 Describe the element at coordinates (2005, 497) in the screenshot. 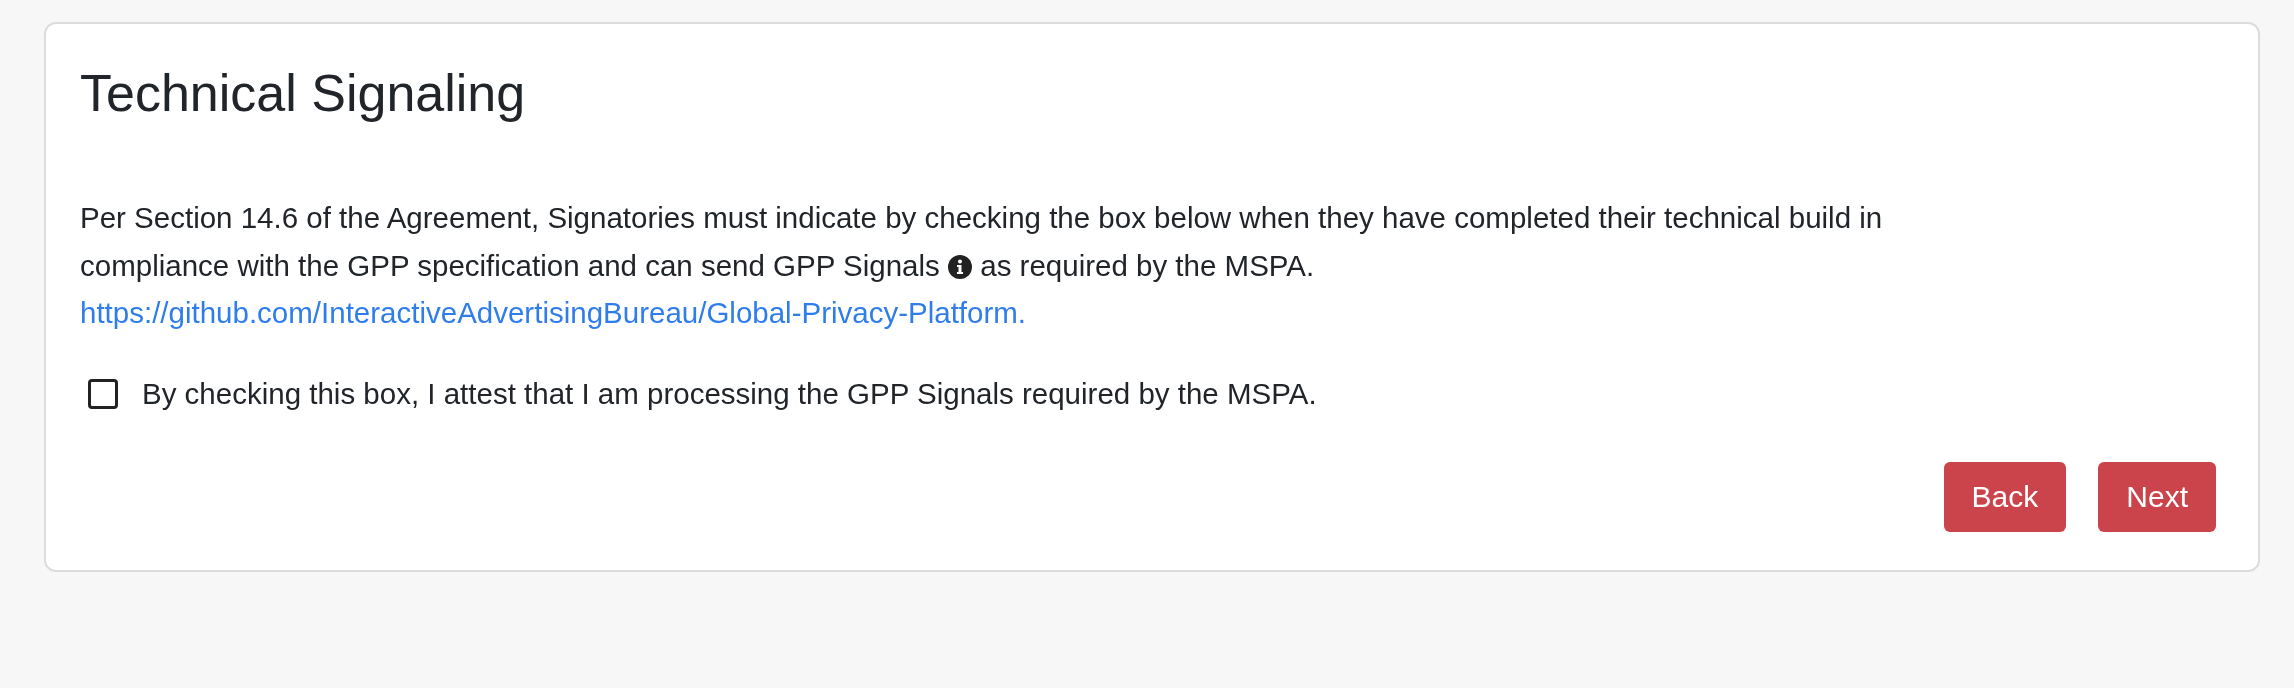

I see `back-button: Back` at that location.